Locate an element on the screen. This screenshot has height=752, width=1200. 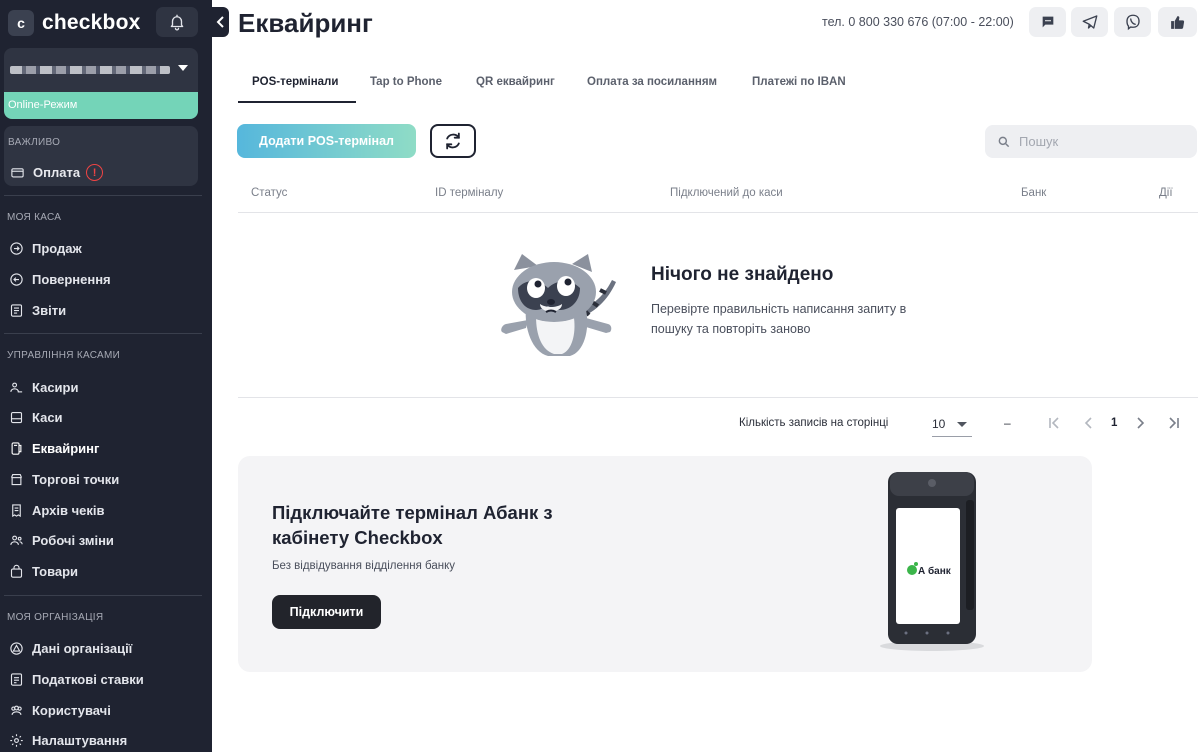
important-block: ВАЖЛИВО Оплата ! is located at coordinates (101, 156).